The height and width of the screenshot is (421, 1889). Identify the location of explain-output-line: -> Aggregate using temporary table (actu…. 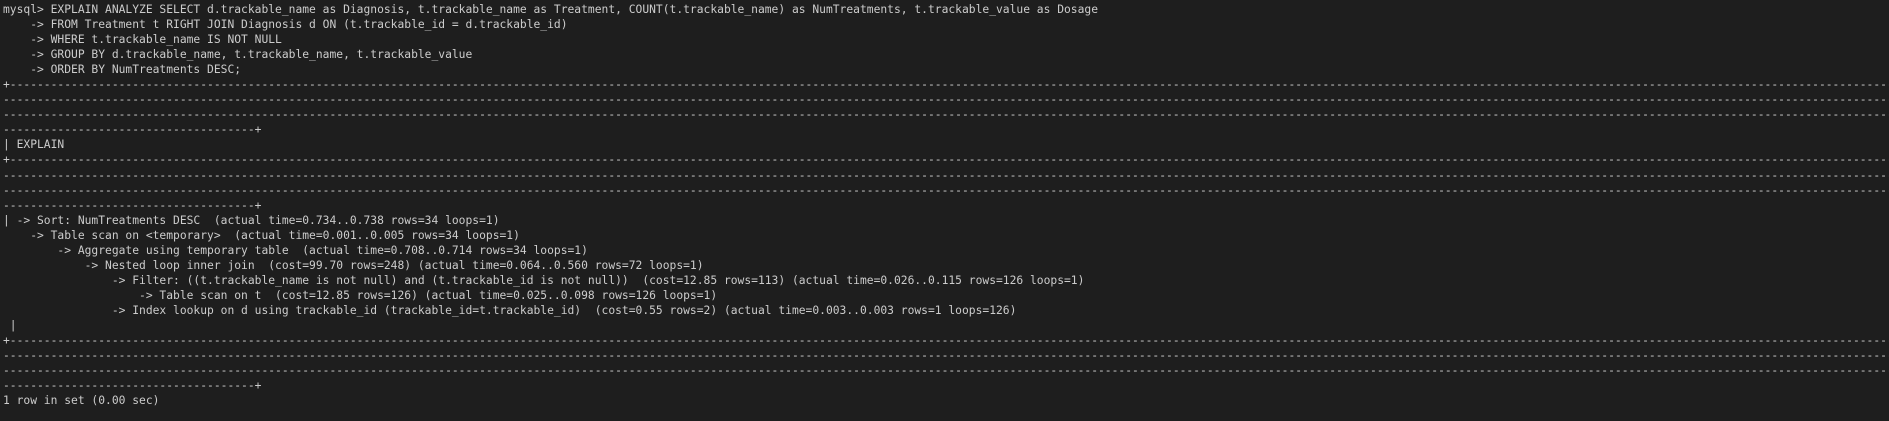
(295, 250).